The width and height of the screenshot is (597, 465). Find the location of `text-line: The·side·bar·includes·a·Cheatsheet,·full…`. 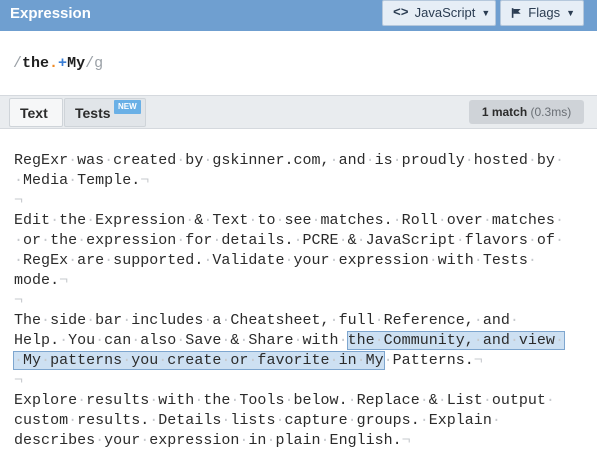

text-line: The·side·bar·includes·a·Cheatsheet,·full… is located at coordinates (266, 320).